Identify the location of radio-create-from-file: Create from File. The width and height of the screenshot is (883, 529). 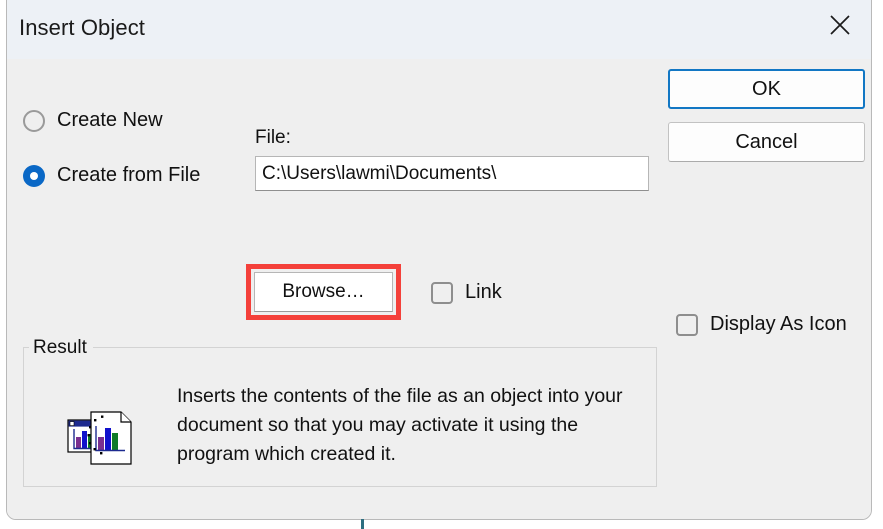
(111, 175).